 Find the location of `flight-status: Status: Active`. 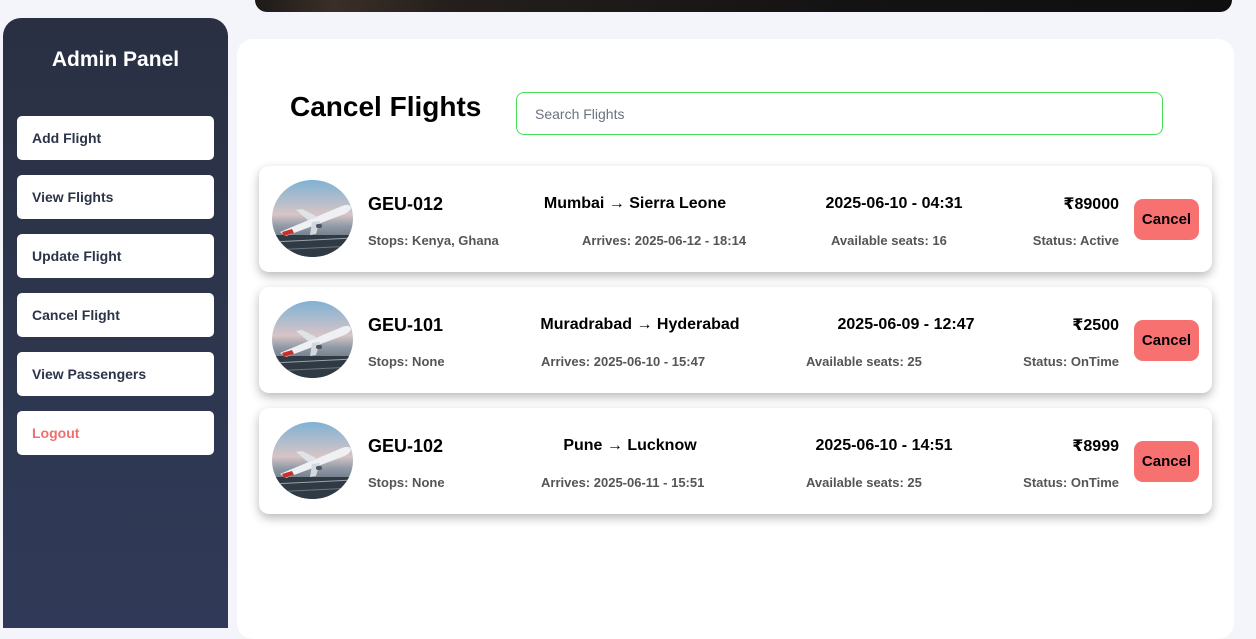

flight-status: Status: Active is located at coordinates (1075, 240).